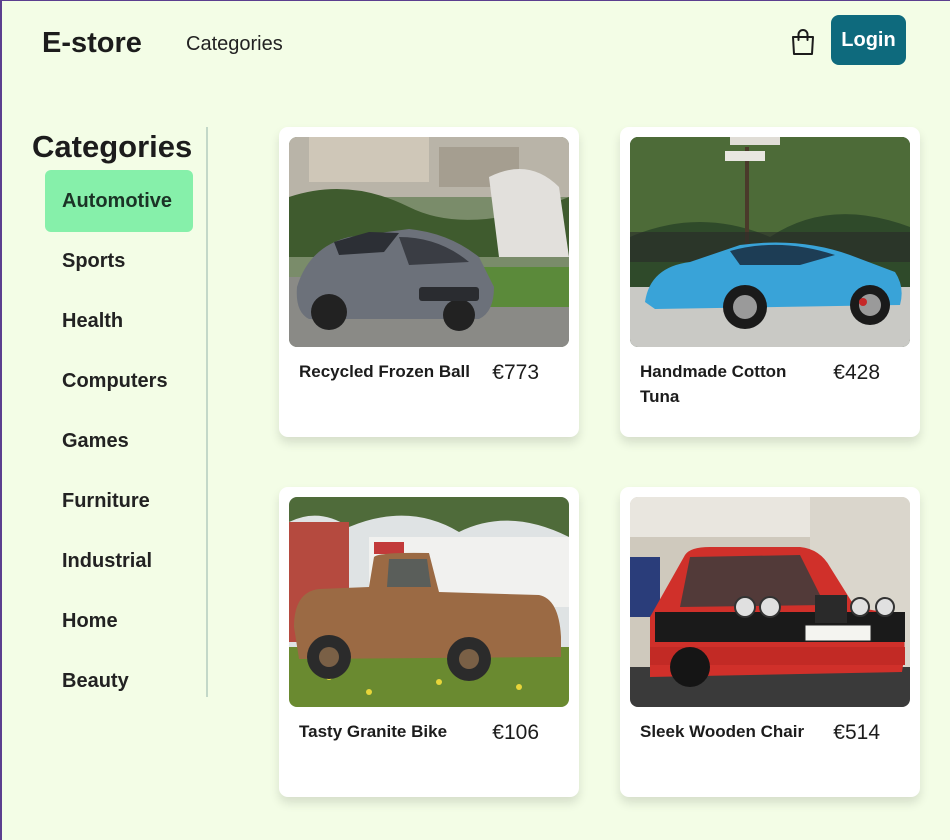  What do you see at coordinates (92, 43) in the screenshot?
I see `brand-logo: E-store` at bounding box center [92, 43].